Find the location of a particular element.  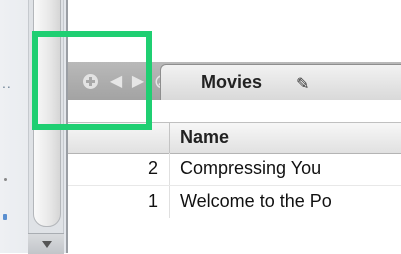

row-index: 1 is located at coordinates (152, 201).